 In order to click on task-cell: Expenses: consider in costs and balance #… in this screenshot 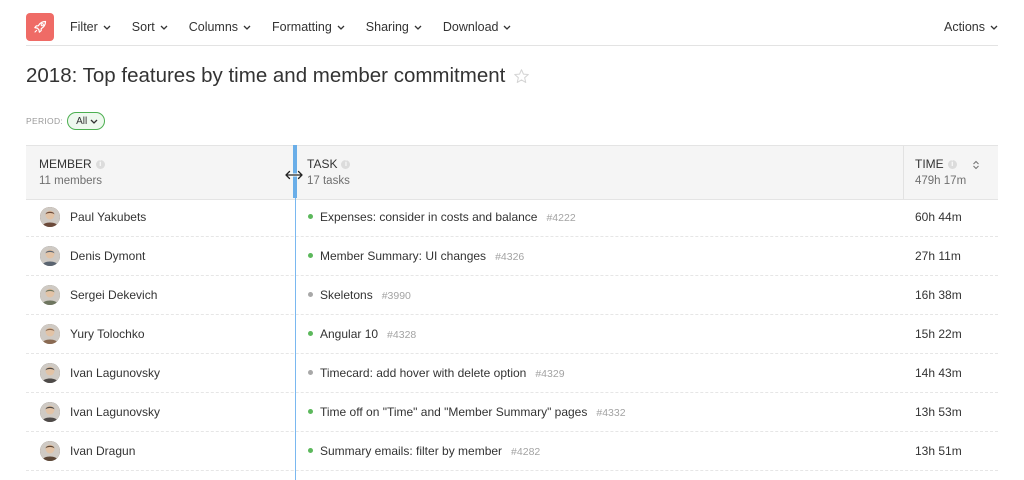, I will do `click(448, 217)`.